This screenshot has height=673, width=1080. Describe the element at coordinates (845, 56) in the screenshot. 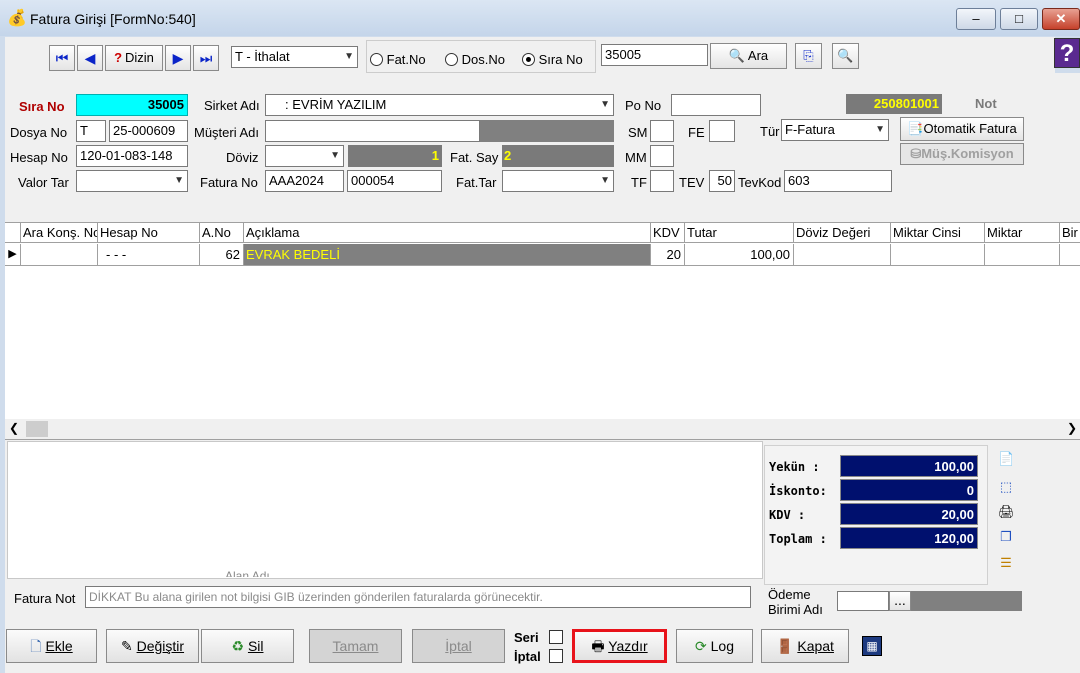

I see `preview-button: 🔍` at that location.